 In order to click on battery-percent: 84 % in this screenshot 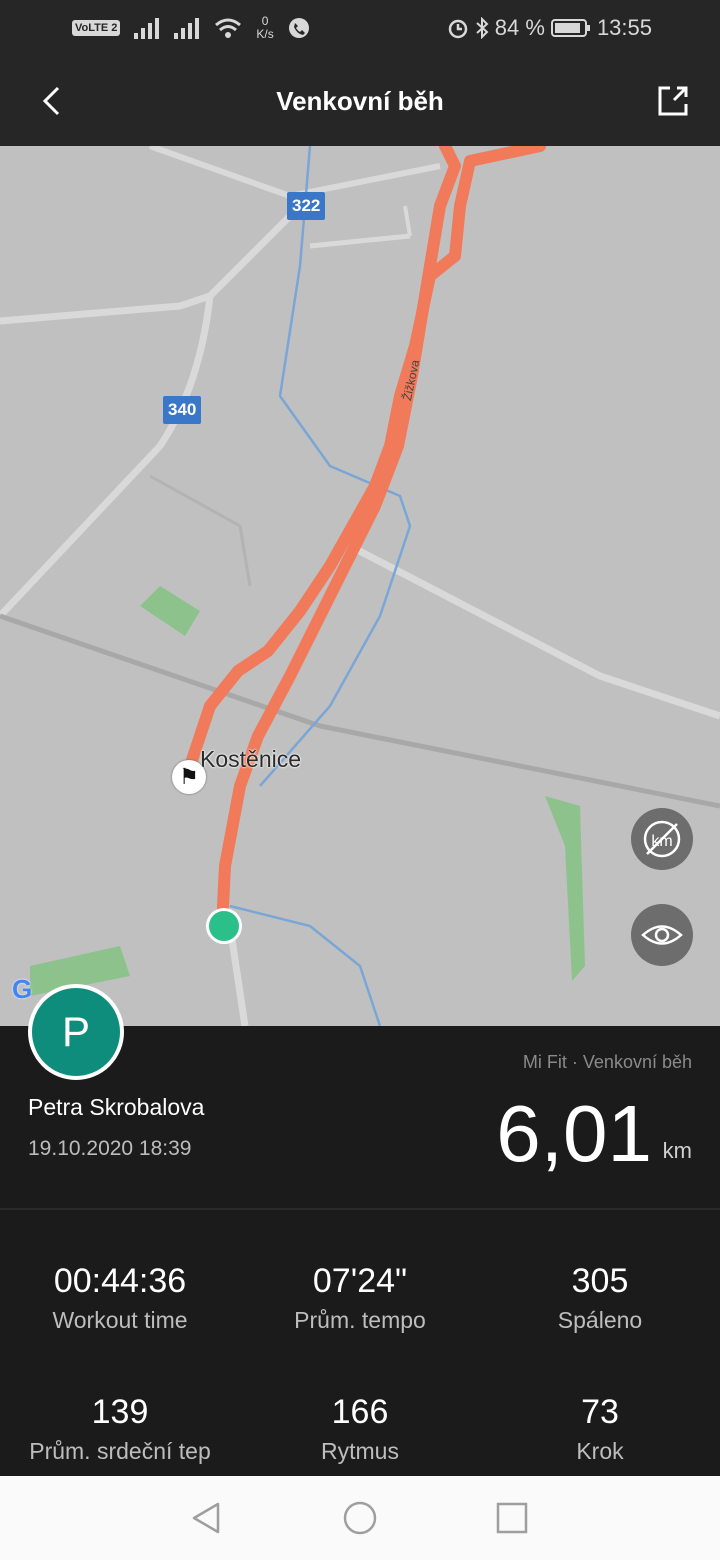, I will do `click(519, 27)`.